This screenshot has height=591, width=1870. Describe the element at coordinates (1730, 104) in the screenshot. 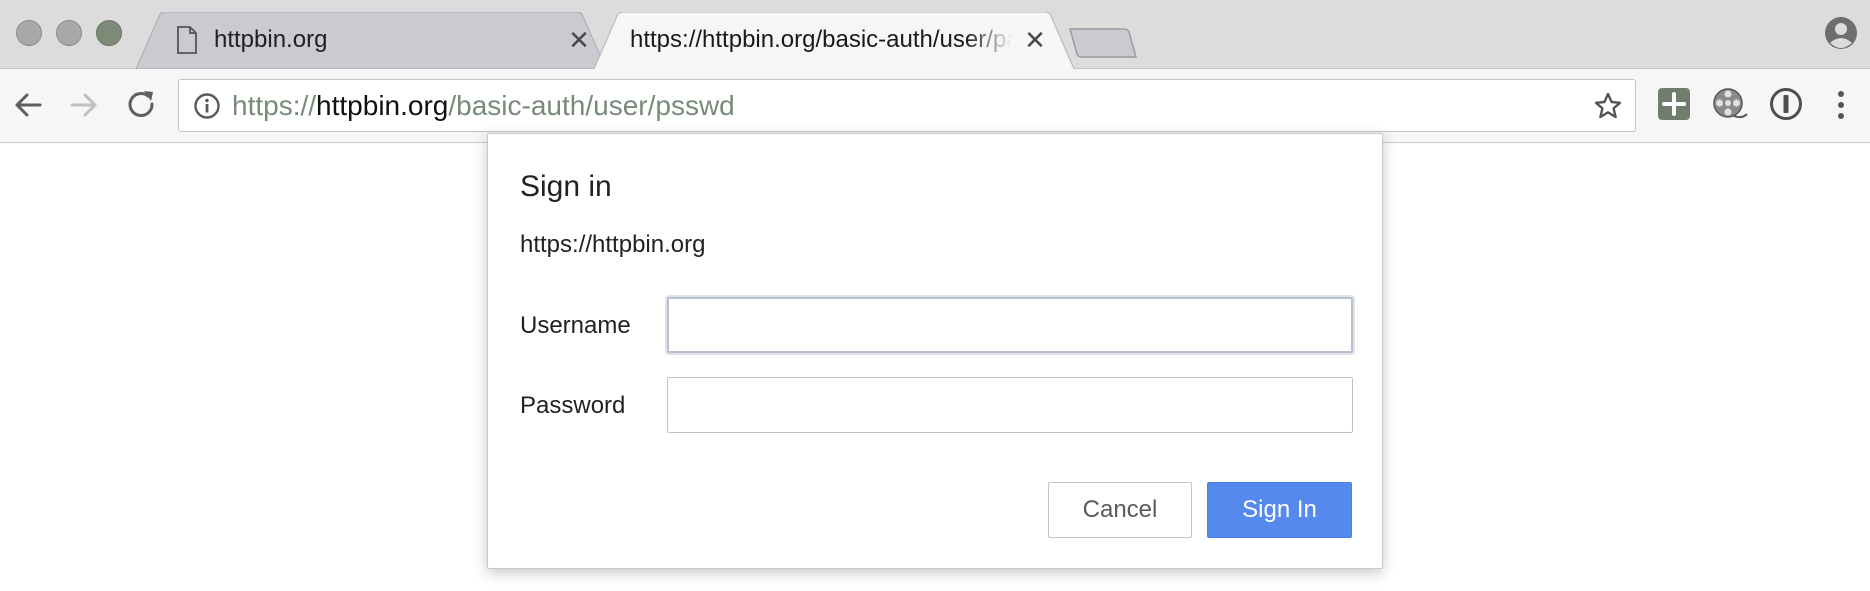

I see `film-reel-extension-icon` at that location.